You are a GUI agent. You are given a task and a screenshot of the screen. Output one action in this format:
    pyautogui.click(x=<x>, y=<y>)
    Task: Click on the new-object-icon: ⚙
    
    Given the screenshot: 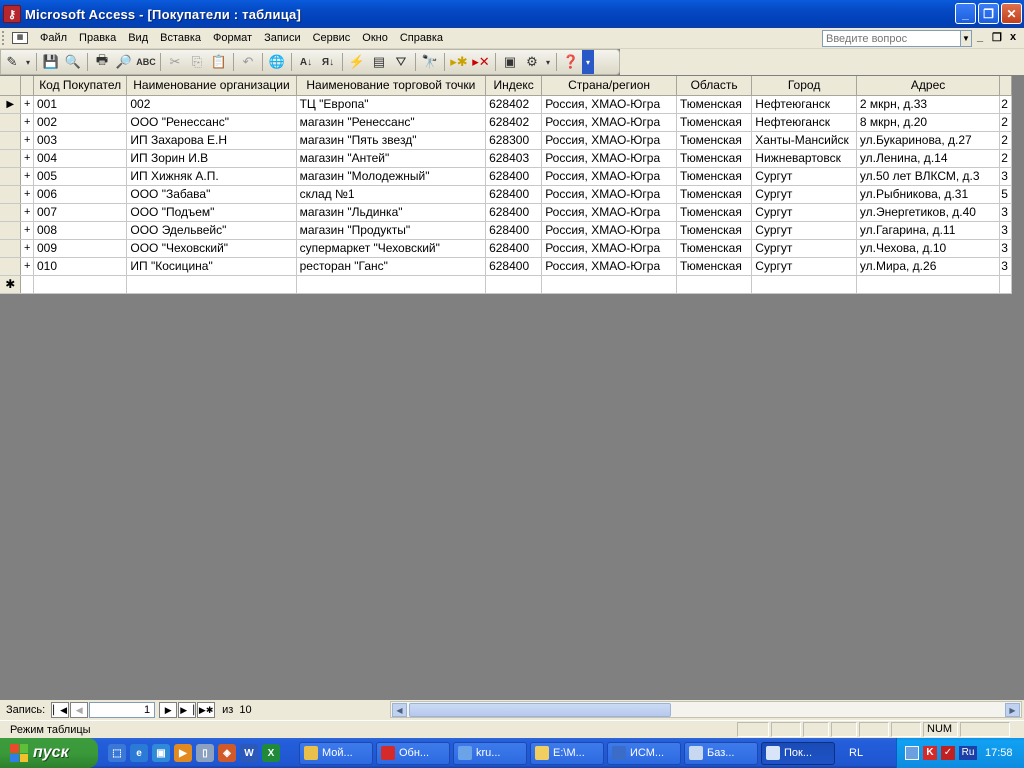 What is the action you would take?
    pyautogui.click(x=532, y=62)
    